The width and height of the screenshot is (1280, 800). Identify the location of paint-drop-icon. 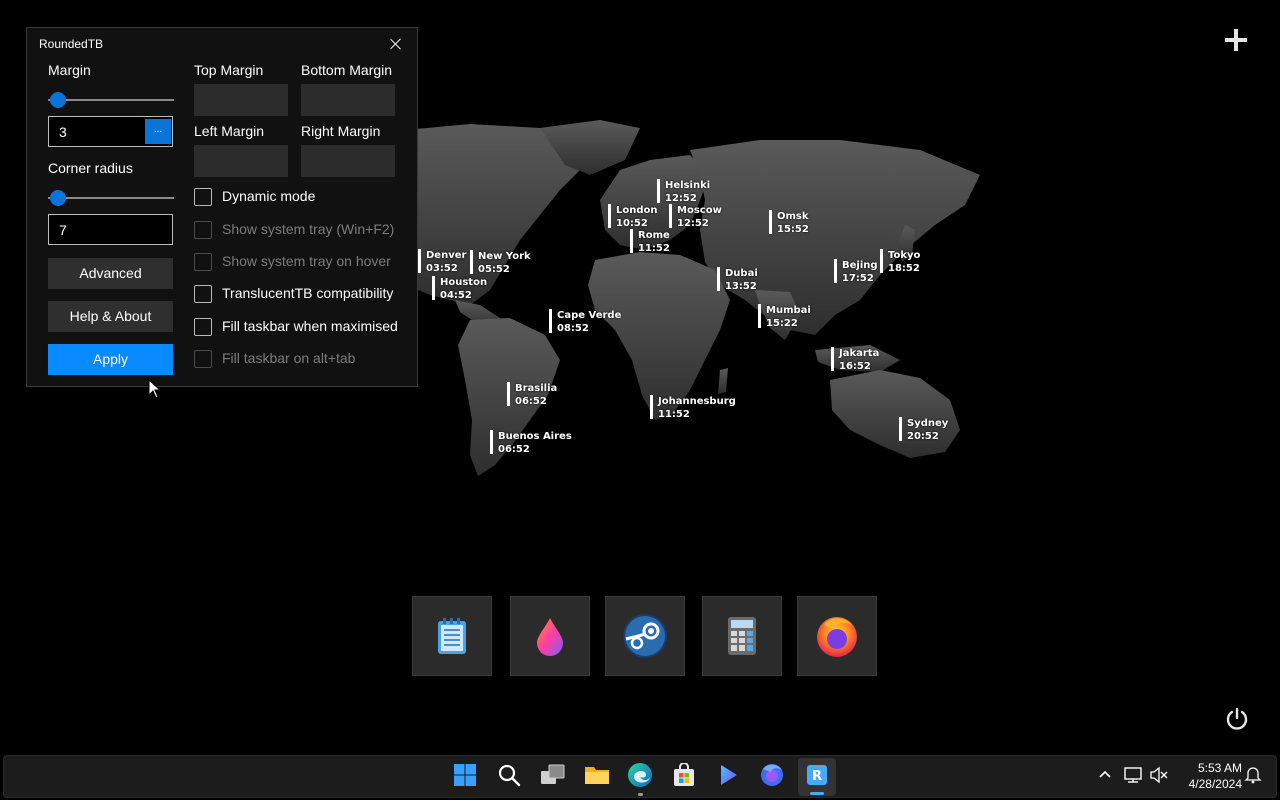
(550, 637).